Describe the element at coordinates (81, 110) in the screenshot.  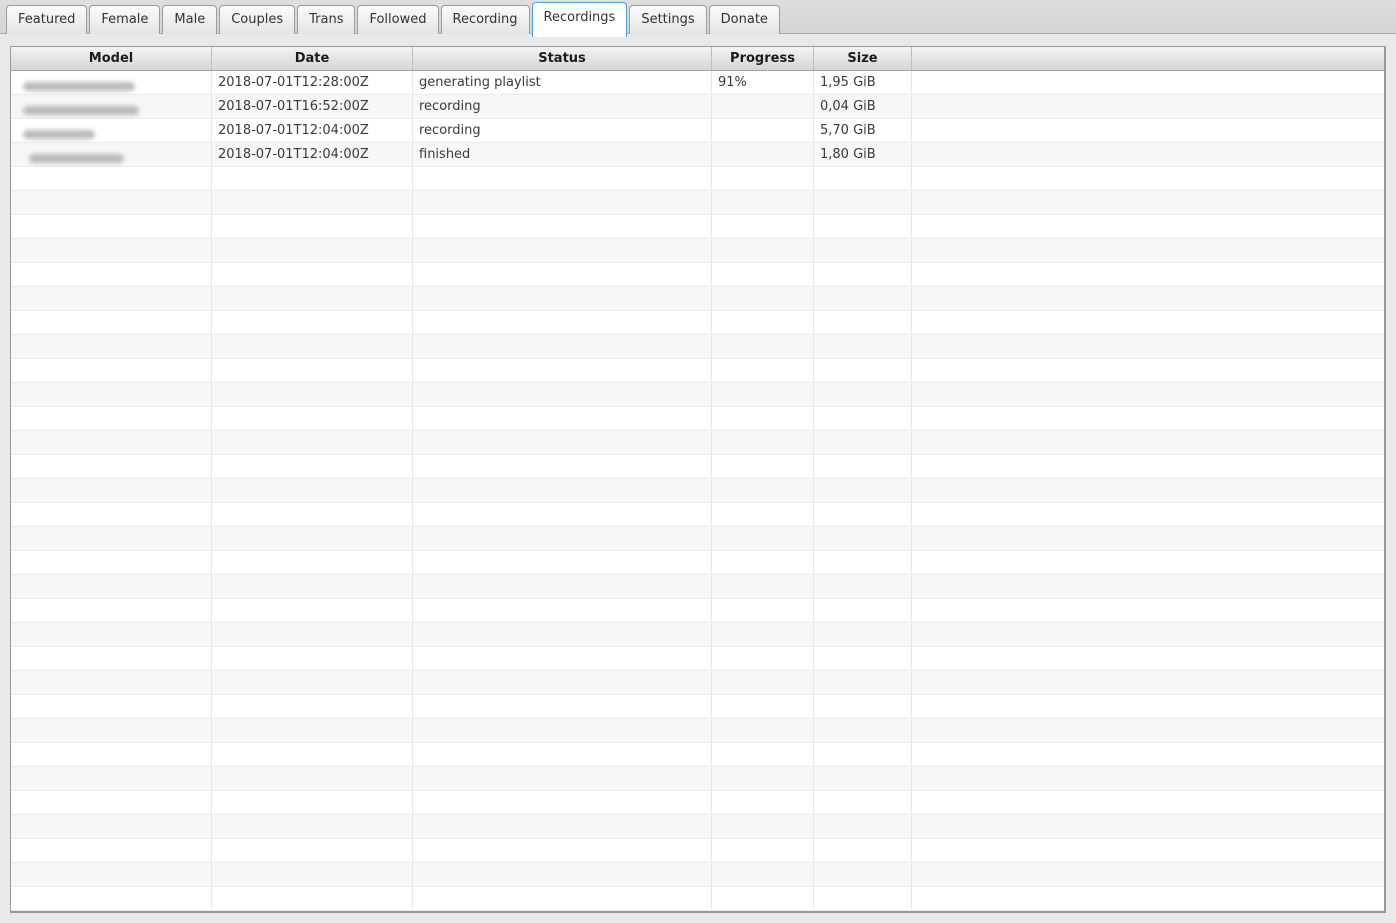
I see `redacted-model-name` at that location.